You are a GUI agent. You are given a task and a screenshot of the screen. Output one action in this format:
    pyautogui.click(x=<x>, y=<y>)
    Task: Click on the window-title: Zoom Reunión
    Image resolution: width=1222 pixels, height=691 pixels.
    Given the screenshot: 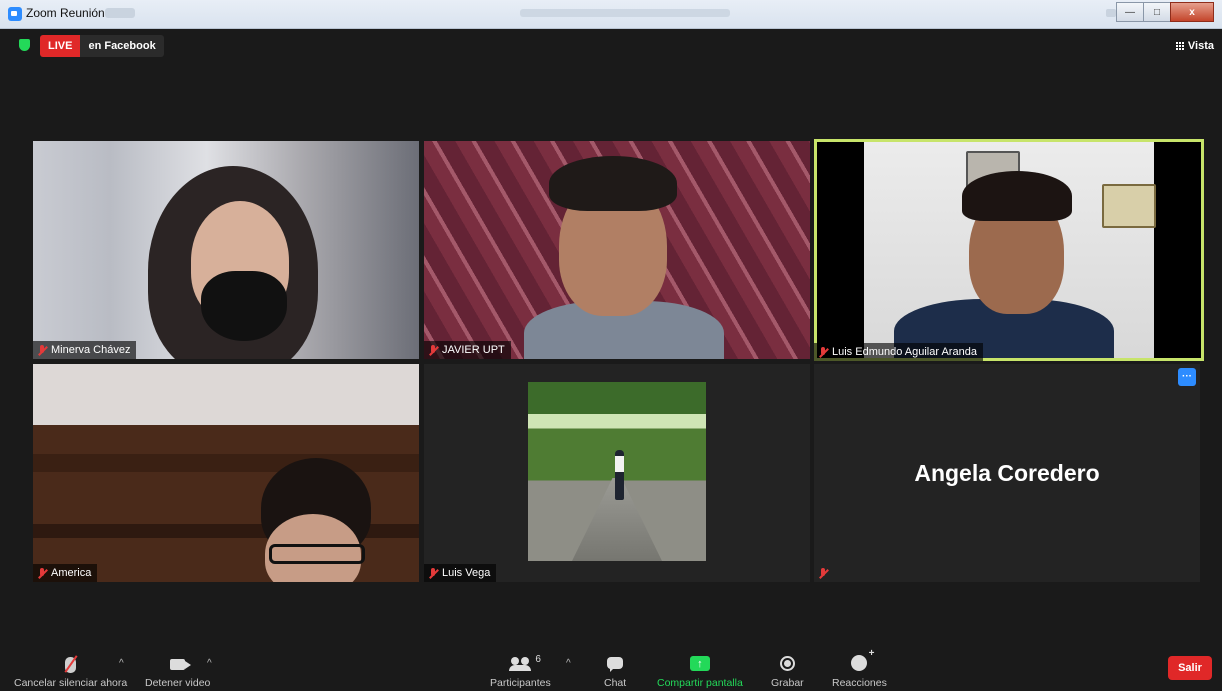 What is the action you would take?
    pyautogui.click(x=65, y=13)
    